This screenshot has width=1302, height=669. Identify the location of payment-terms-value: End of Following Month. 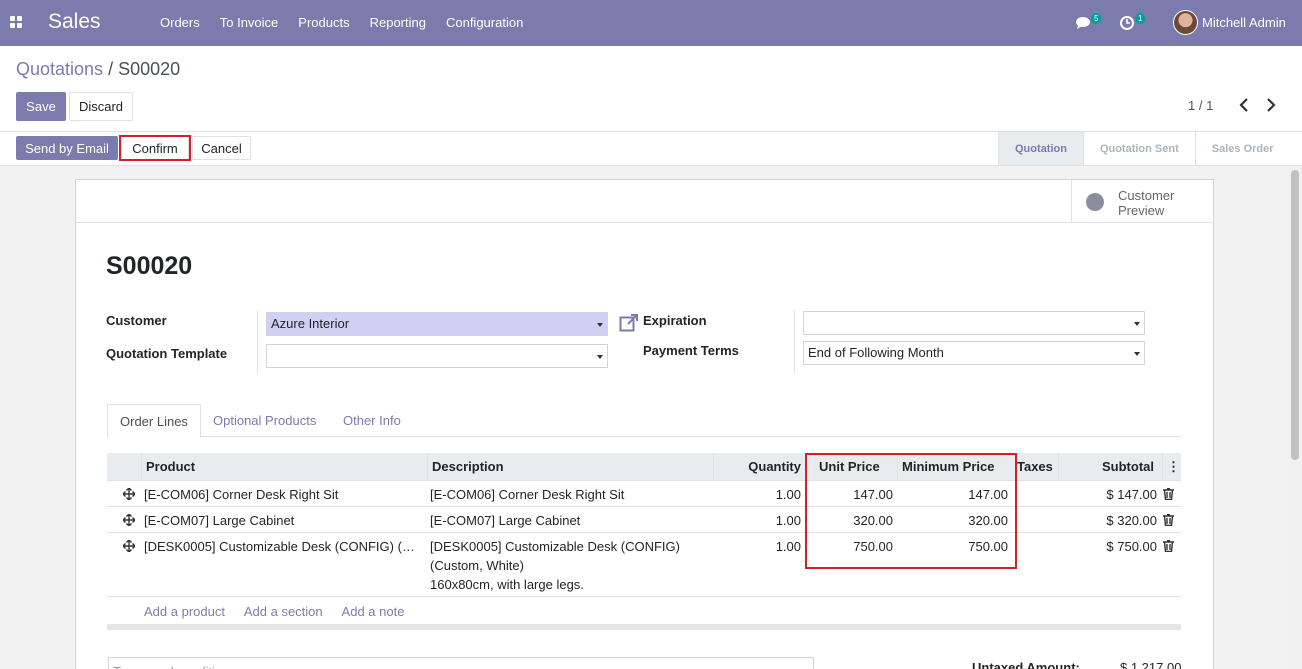
(876, 352).